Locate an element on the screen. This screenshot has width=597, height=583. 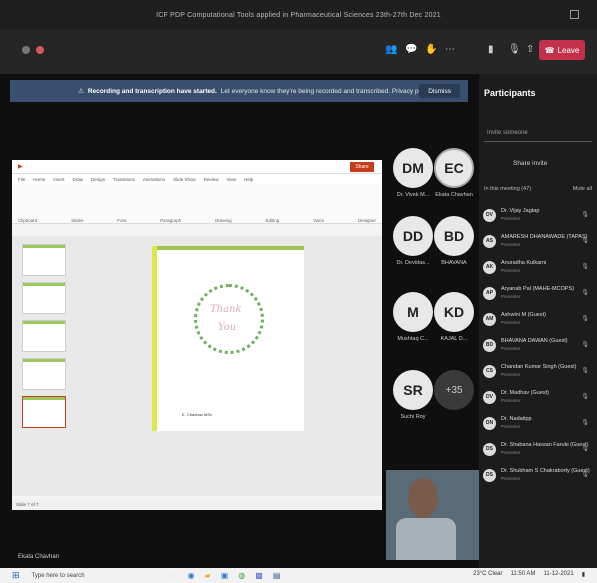
ppt-tab: Transitions is located at coordinates (124, 179).